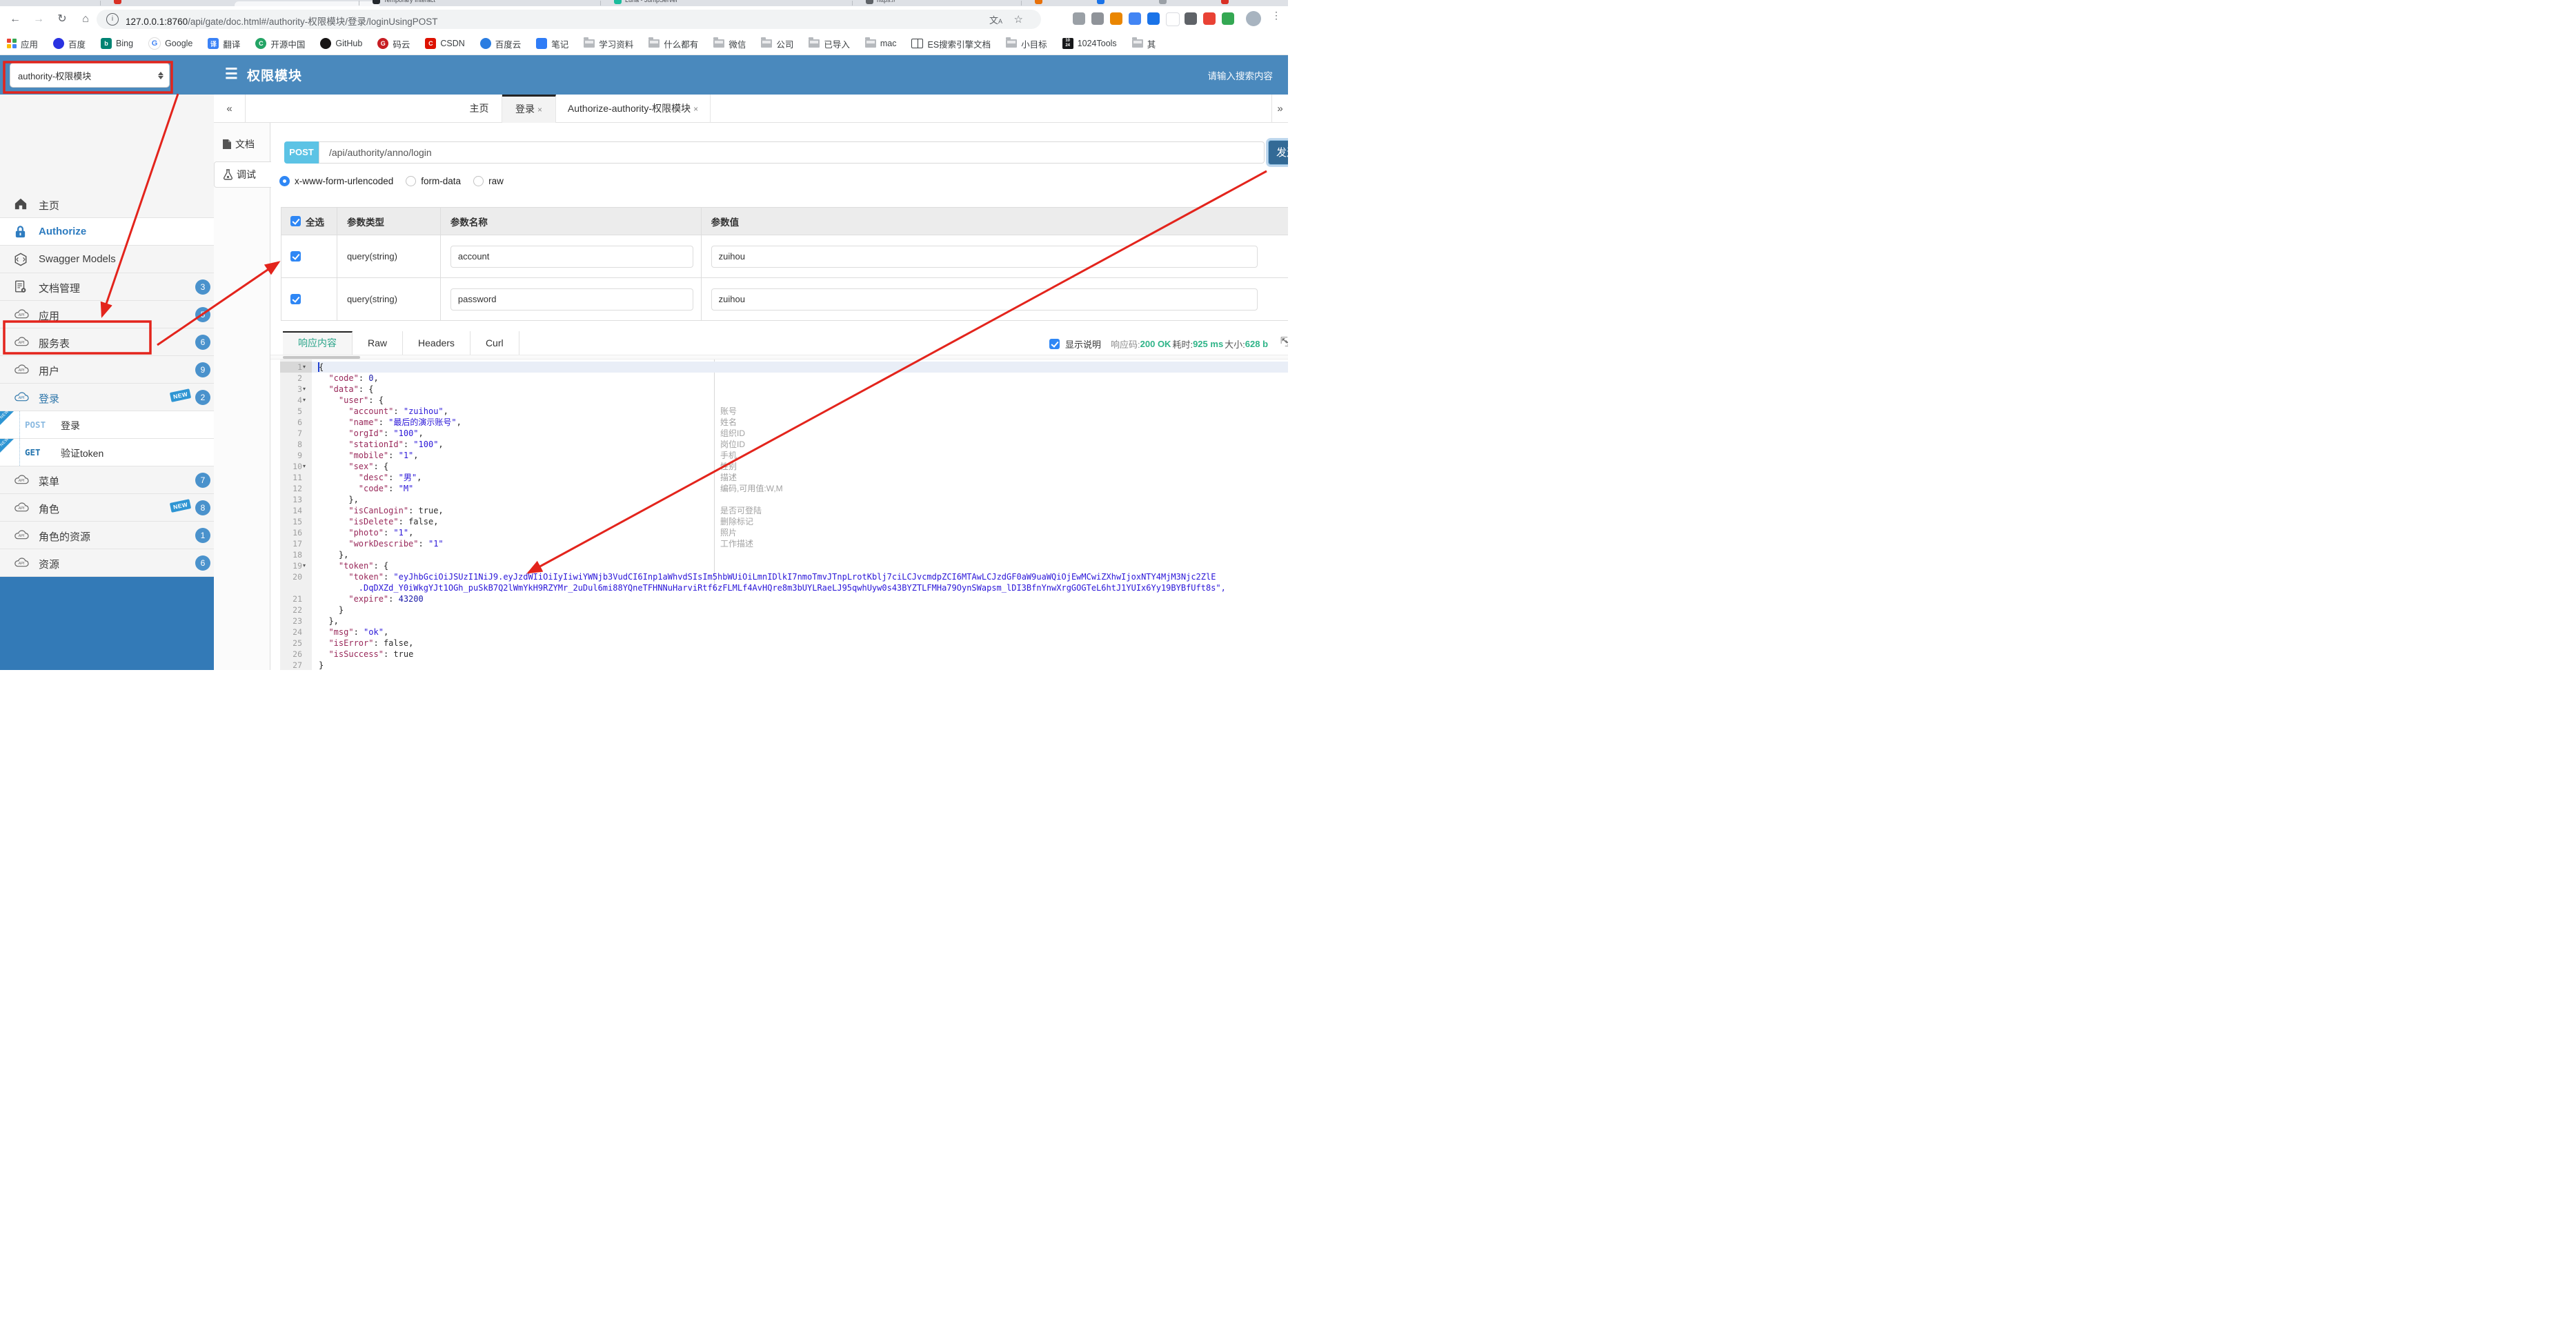 The height and width of the screenshot is (1340, 2576). I want to click on bookmark-item: 百度, so click(69, 43).